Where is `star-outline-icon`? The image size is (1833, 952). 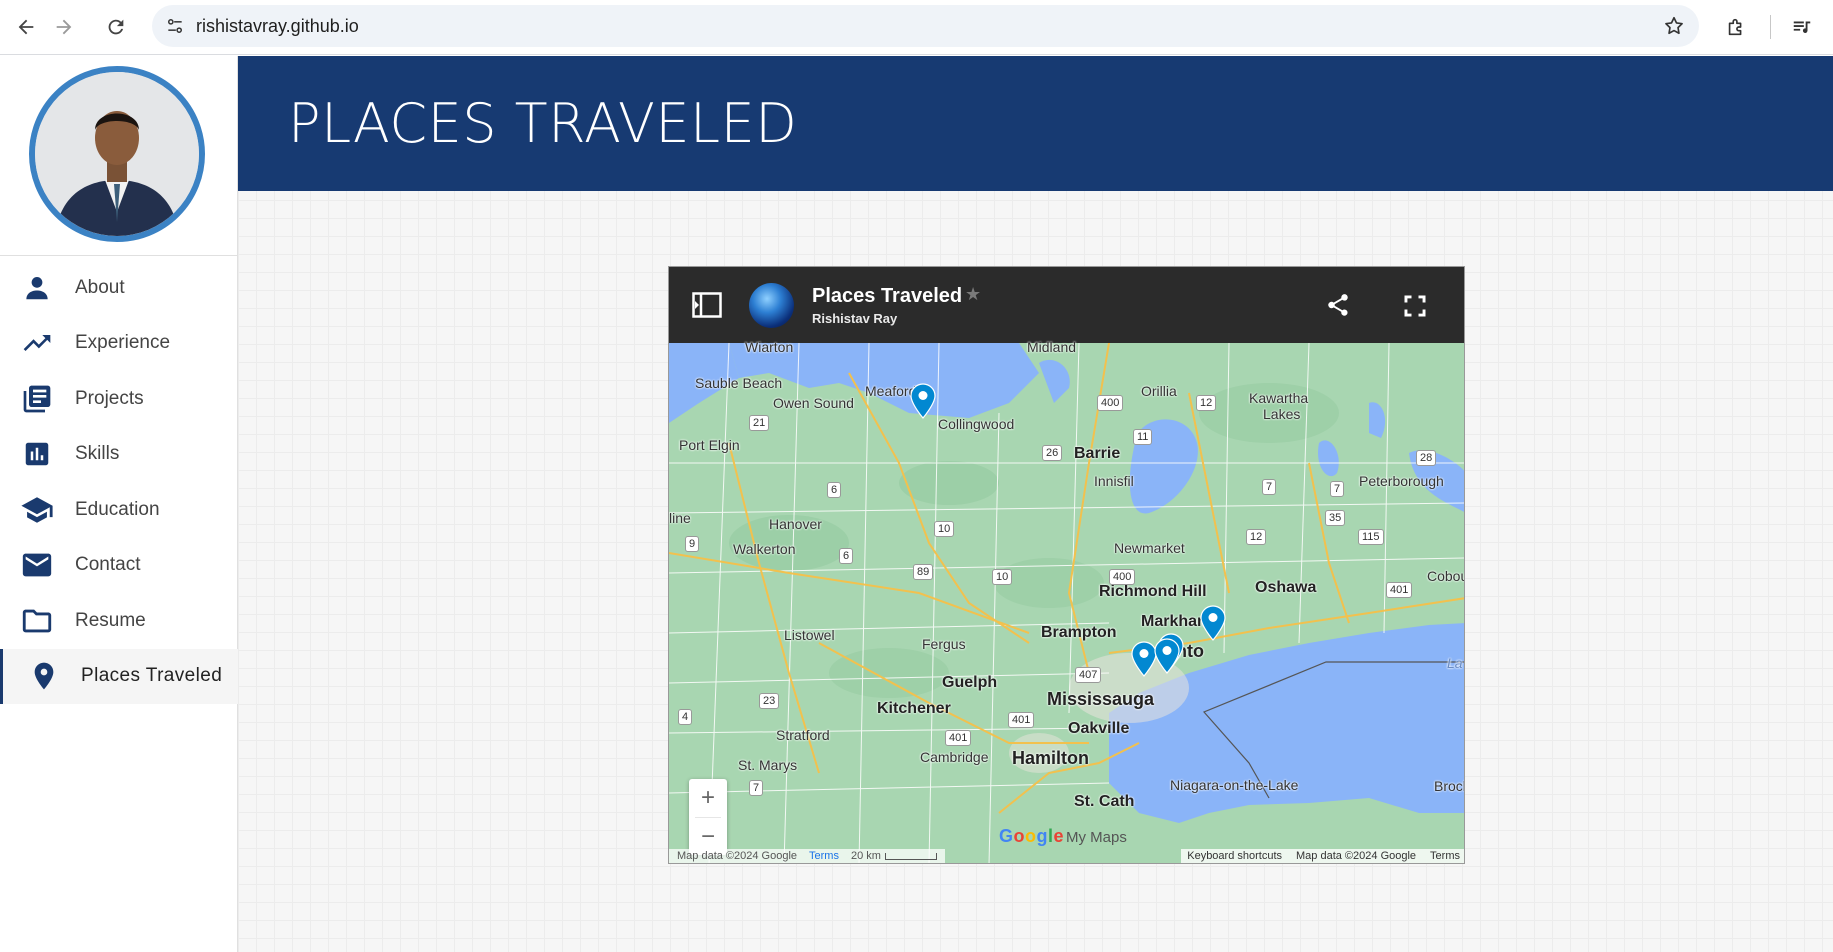 star-outline-icon is located at coordinates (1674, 25).